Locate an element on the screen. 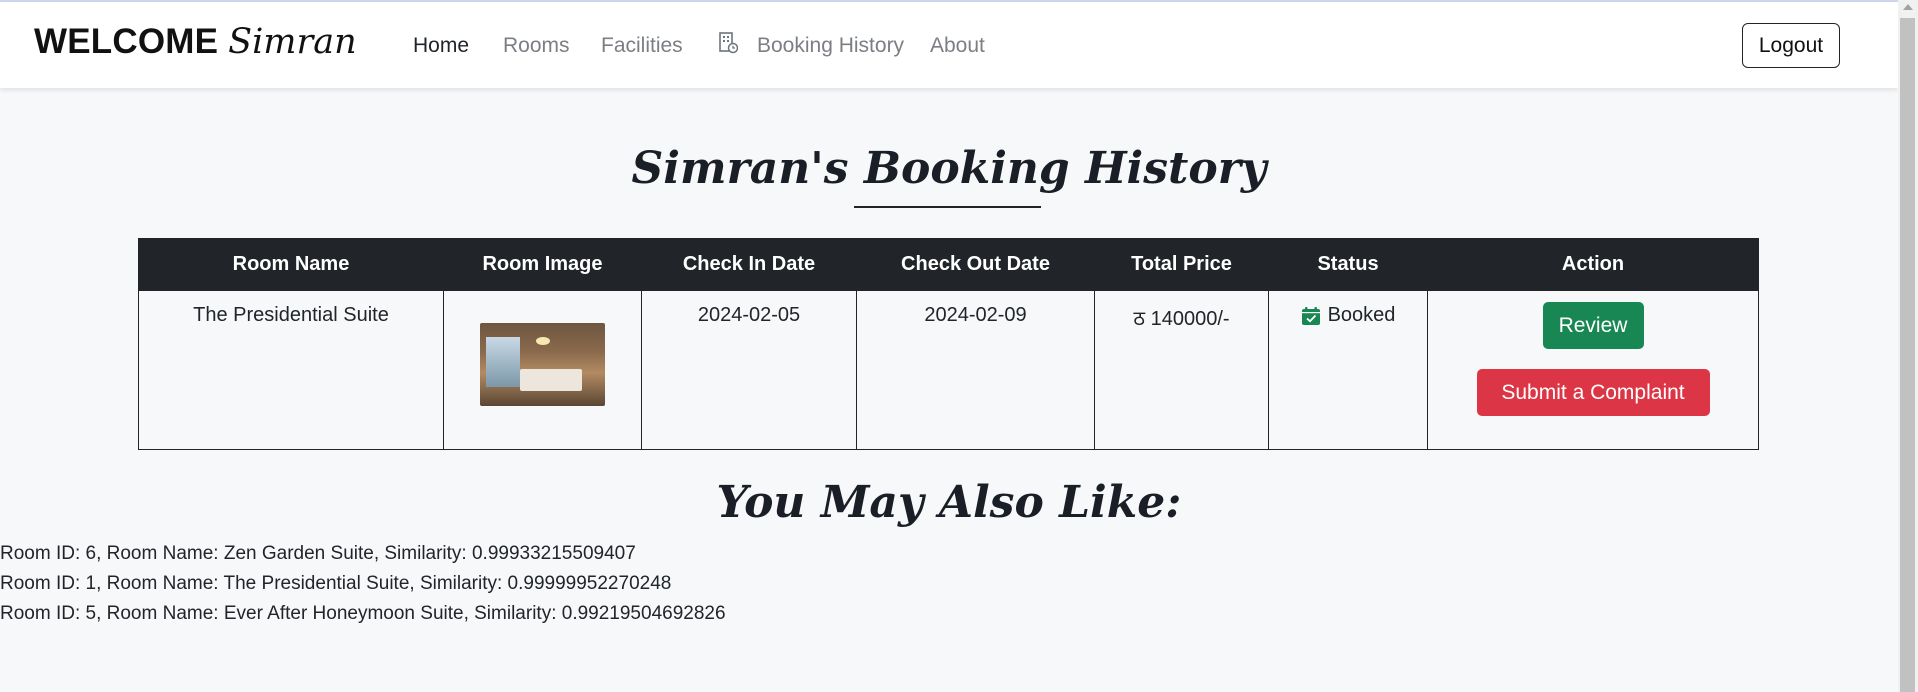 The image size is (1918, 692). col-total-price: Total Price is located at coordinates (1181, 264).